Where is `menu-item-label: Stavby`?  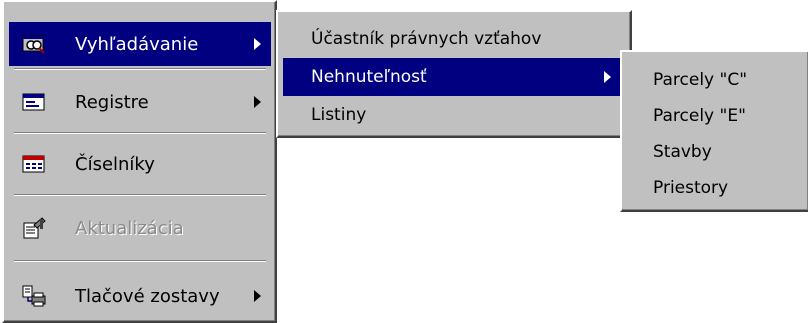 menu-item-label: Stavby is located at coordinates (682, 152).